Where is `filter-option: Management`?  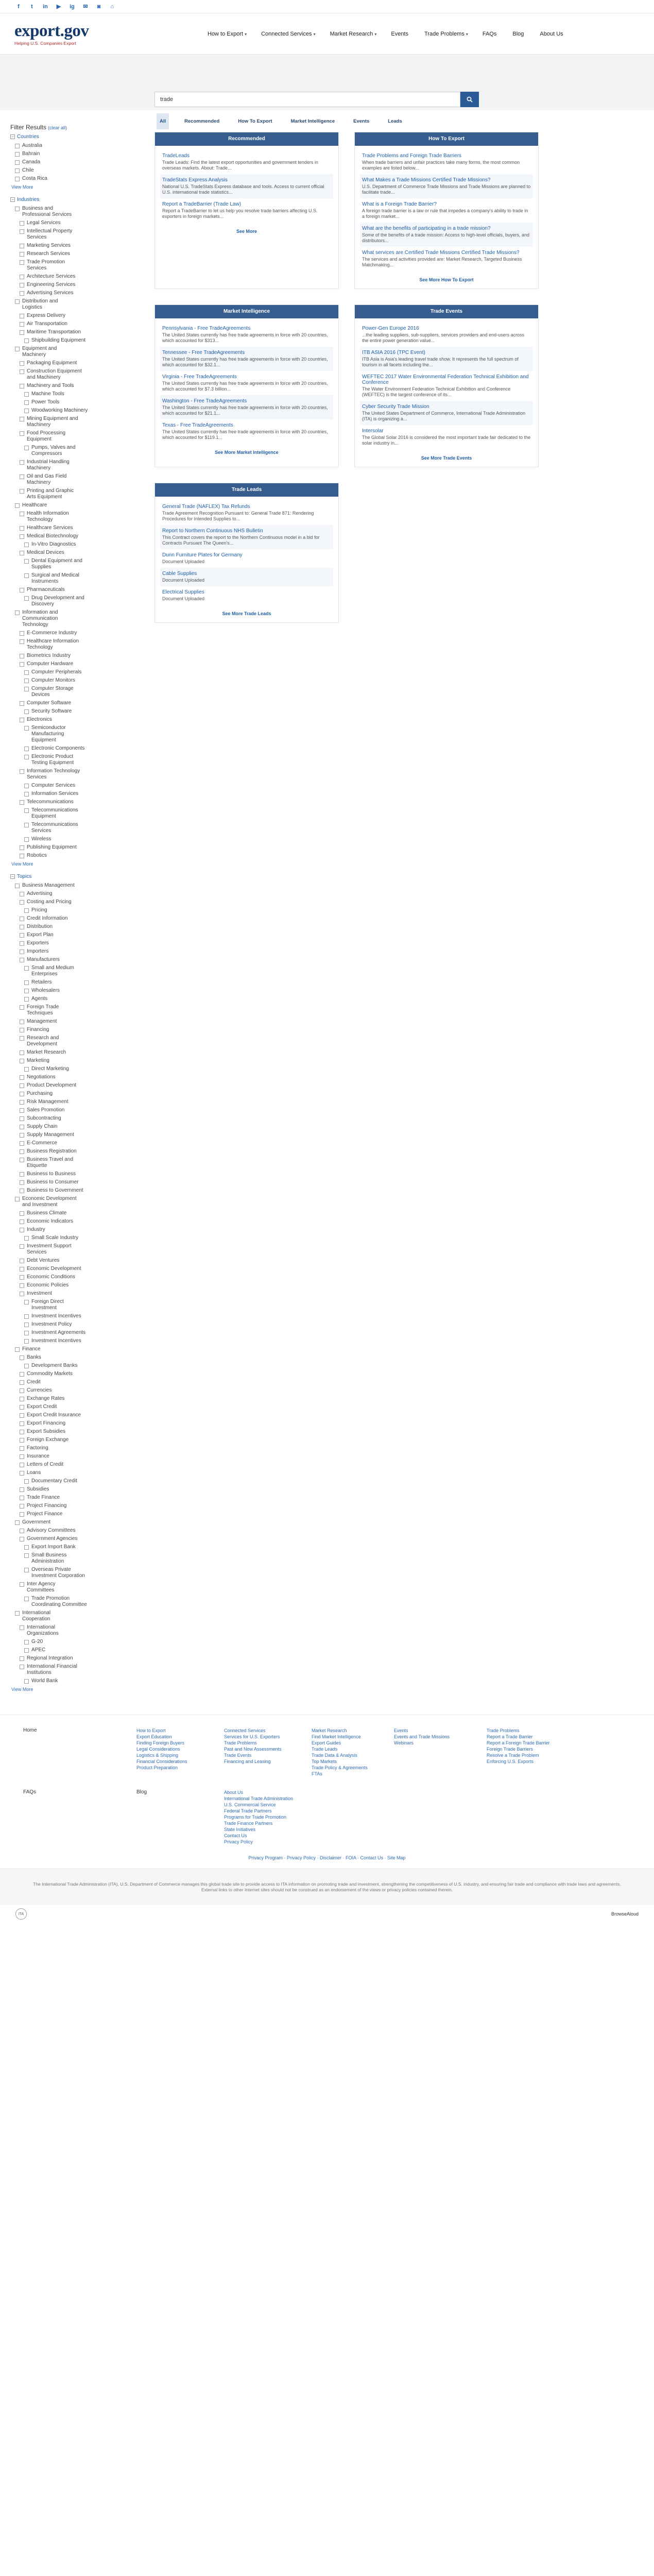
filter-option: Management is located at coordinates (82, 1022).